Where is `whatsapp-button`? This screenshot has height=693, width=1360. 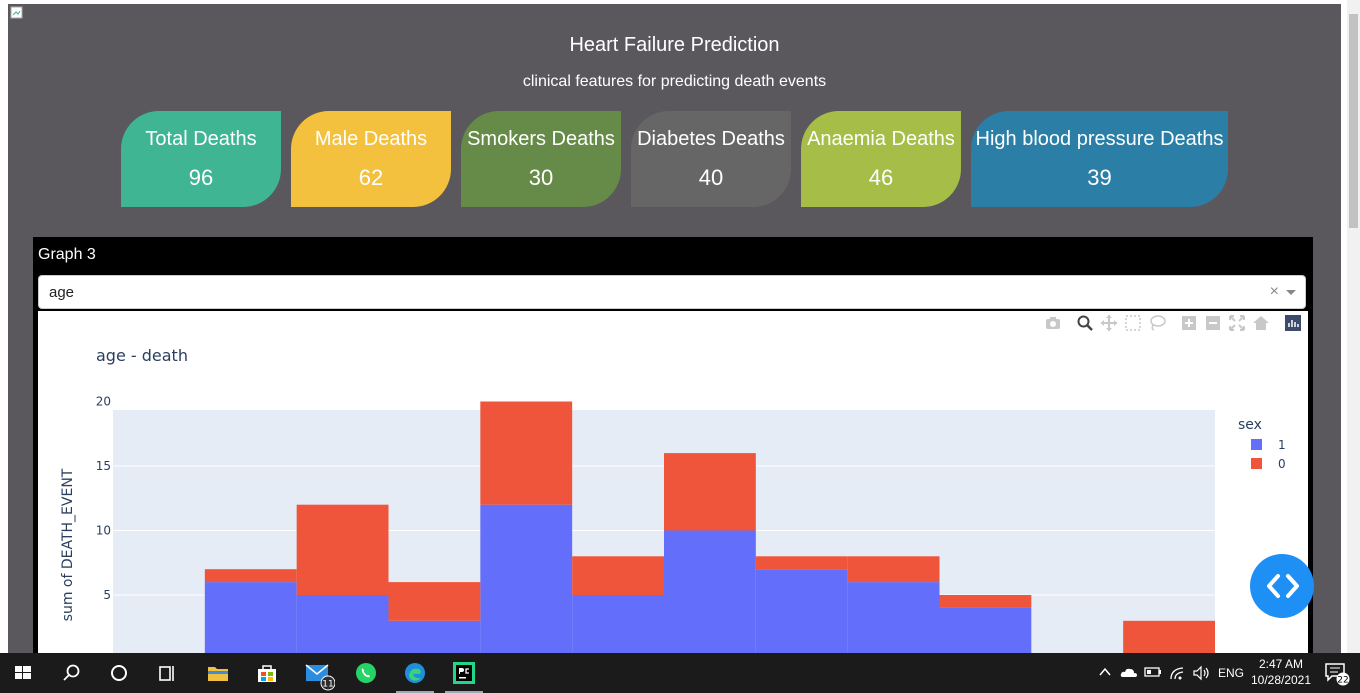 whatsapp-button is located at coordinates (366, 673).